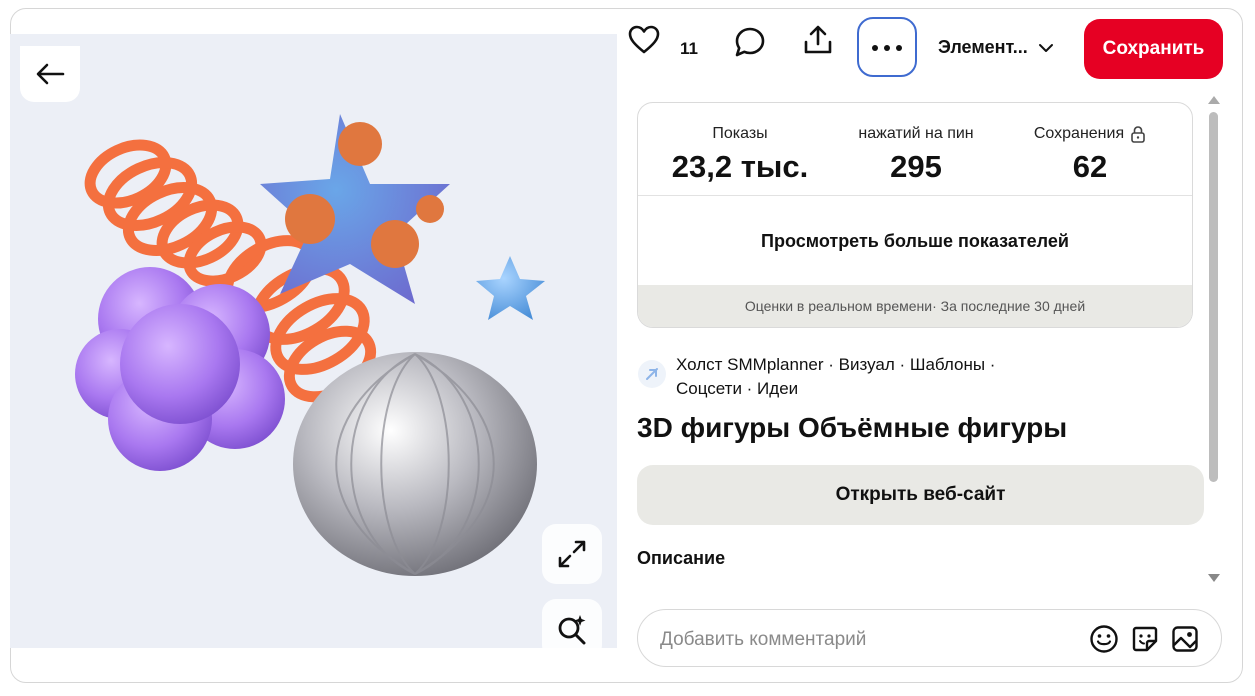  I want to click on stat-label: Сохранения, so click(1079, 133).